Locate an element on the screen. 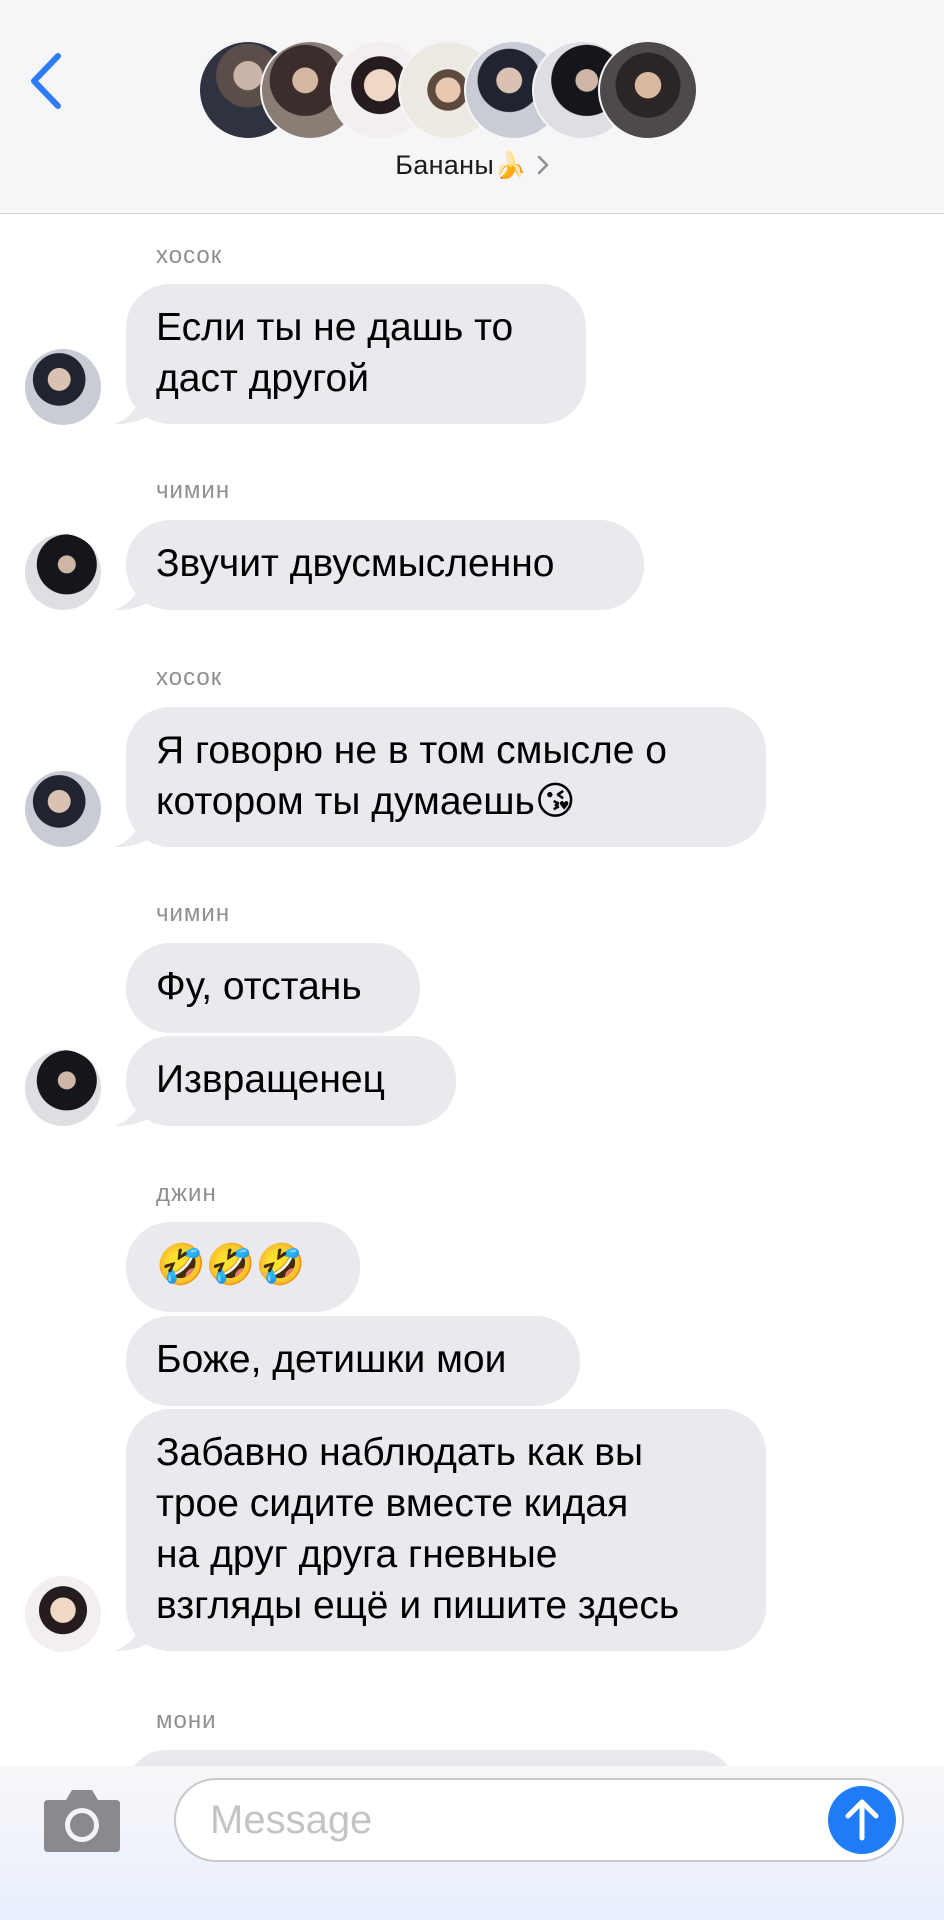  sender-name: мони is located at coordinates (186, 1720).